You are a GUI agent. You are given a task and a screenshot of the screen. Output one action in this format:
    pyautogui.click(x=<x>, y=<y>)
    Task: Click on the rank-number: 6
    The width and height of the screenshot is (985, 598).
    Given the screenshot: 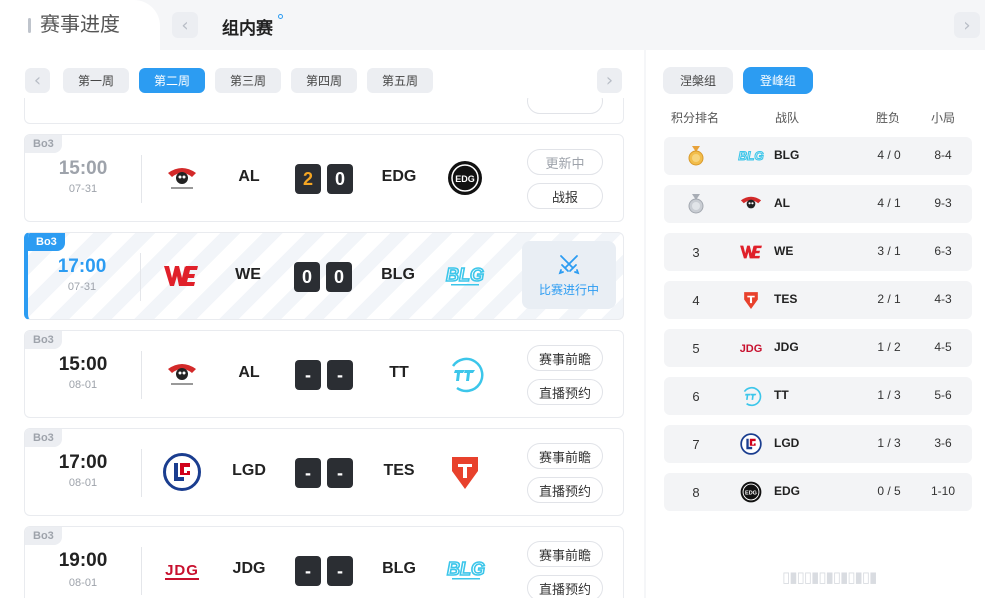 What is the action you would take?
    pyautogui.click(x=696, y=396)
    